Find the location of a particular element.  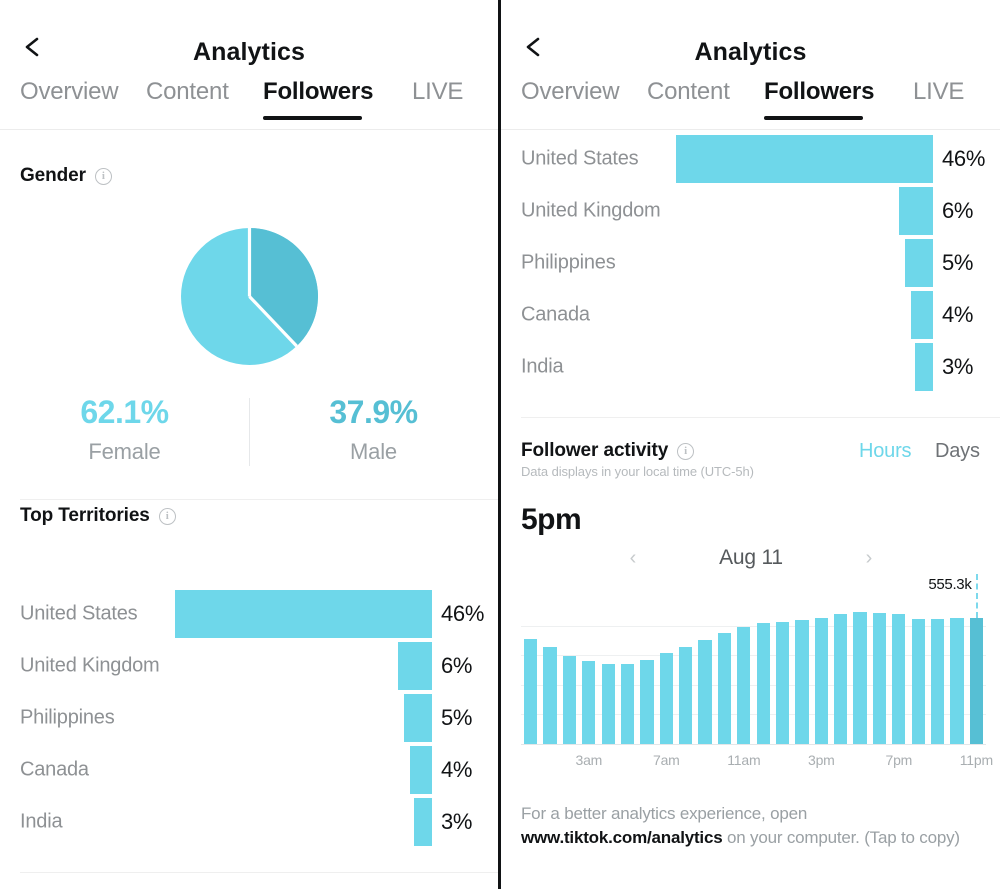

chart-indicator-line is located at coordinates (977, 596).